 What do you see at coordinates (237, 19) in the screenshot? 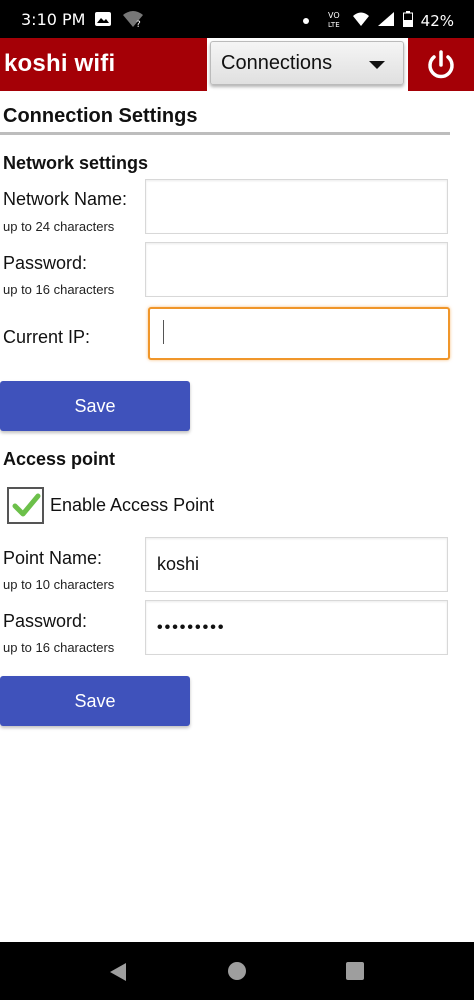
I see `status-bar: 3:10 PM ? VO LTE 42%` at bounding box center [237, 19].